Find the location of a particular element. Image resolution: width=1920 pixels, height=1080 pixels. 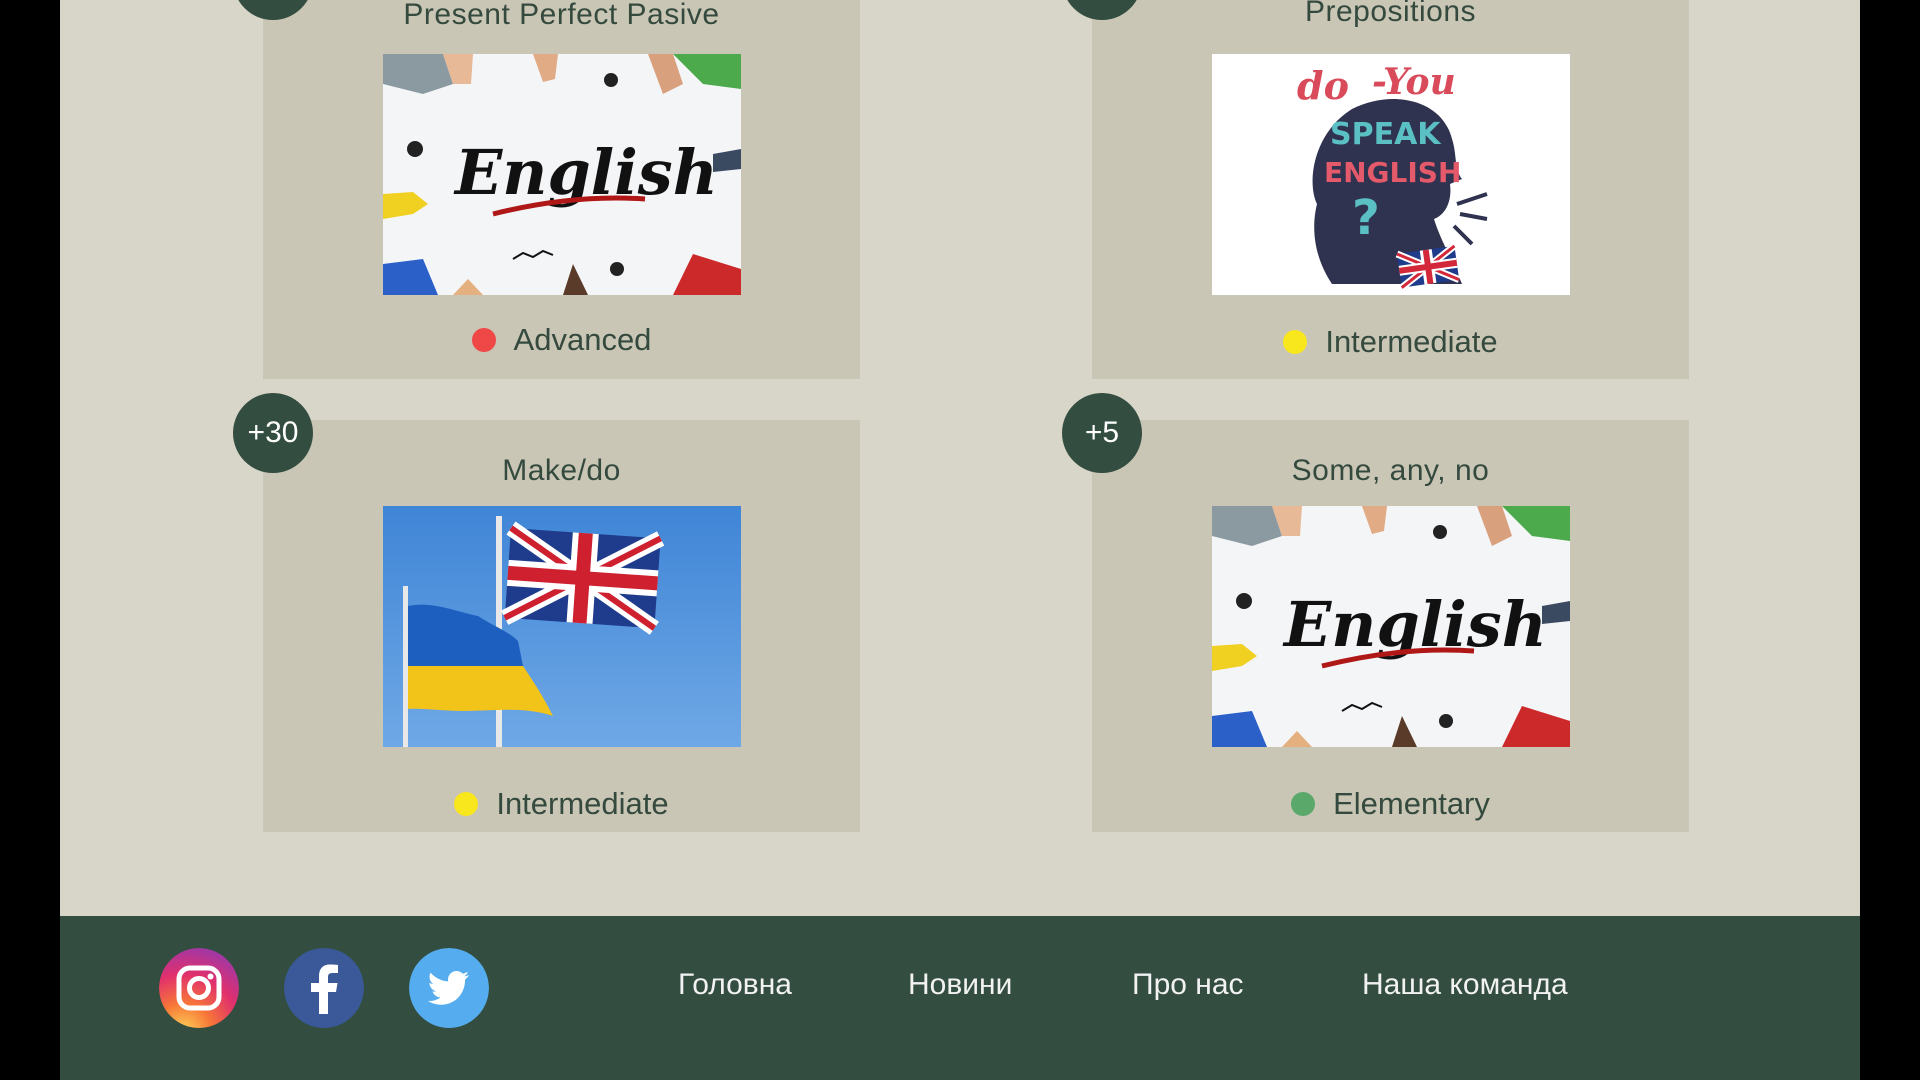

level-indicator: Elementary is located at coordinates (1390, 804).